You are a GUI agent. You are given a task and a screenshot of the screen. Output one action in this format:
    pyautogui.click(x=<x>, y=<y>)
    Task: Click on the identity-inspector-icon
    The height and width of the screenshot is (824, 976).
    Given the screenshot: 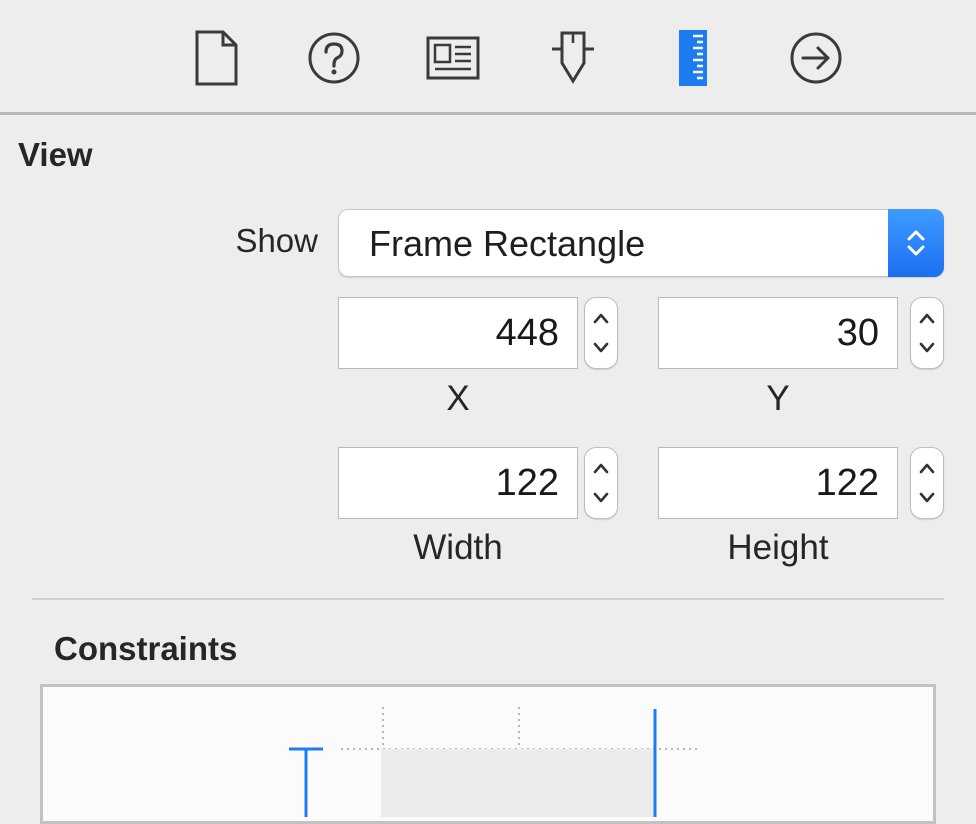 What is the action you would take?
    pyautogui.click(x=453, y=58)
    